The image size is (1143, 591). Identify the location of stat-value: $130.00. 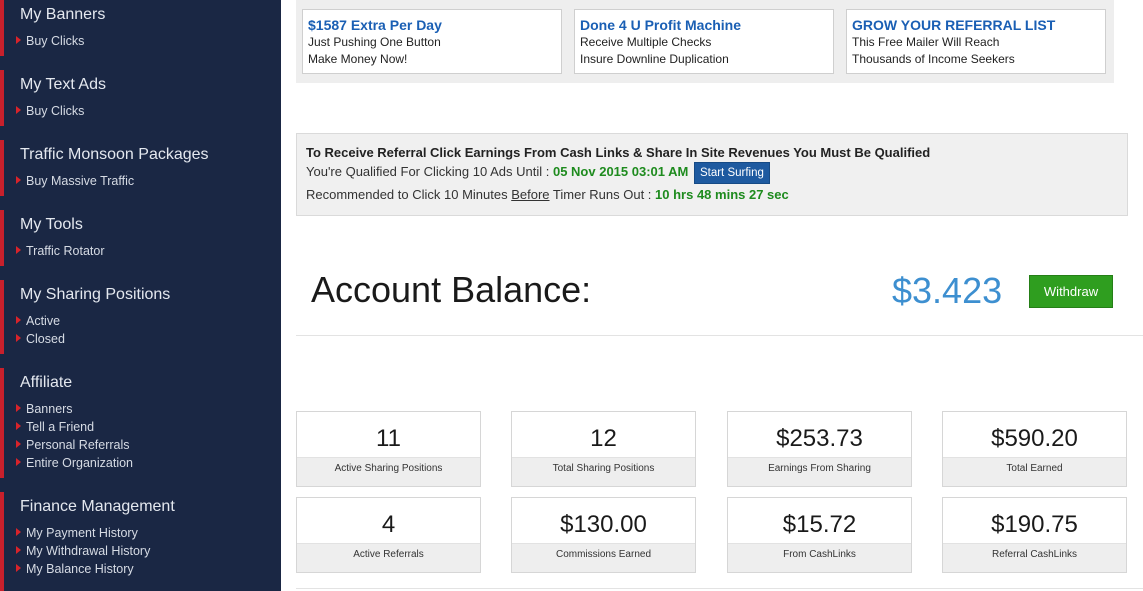
(603, 524).